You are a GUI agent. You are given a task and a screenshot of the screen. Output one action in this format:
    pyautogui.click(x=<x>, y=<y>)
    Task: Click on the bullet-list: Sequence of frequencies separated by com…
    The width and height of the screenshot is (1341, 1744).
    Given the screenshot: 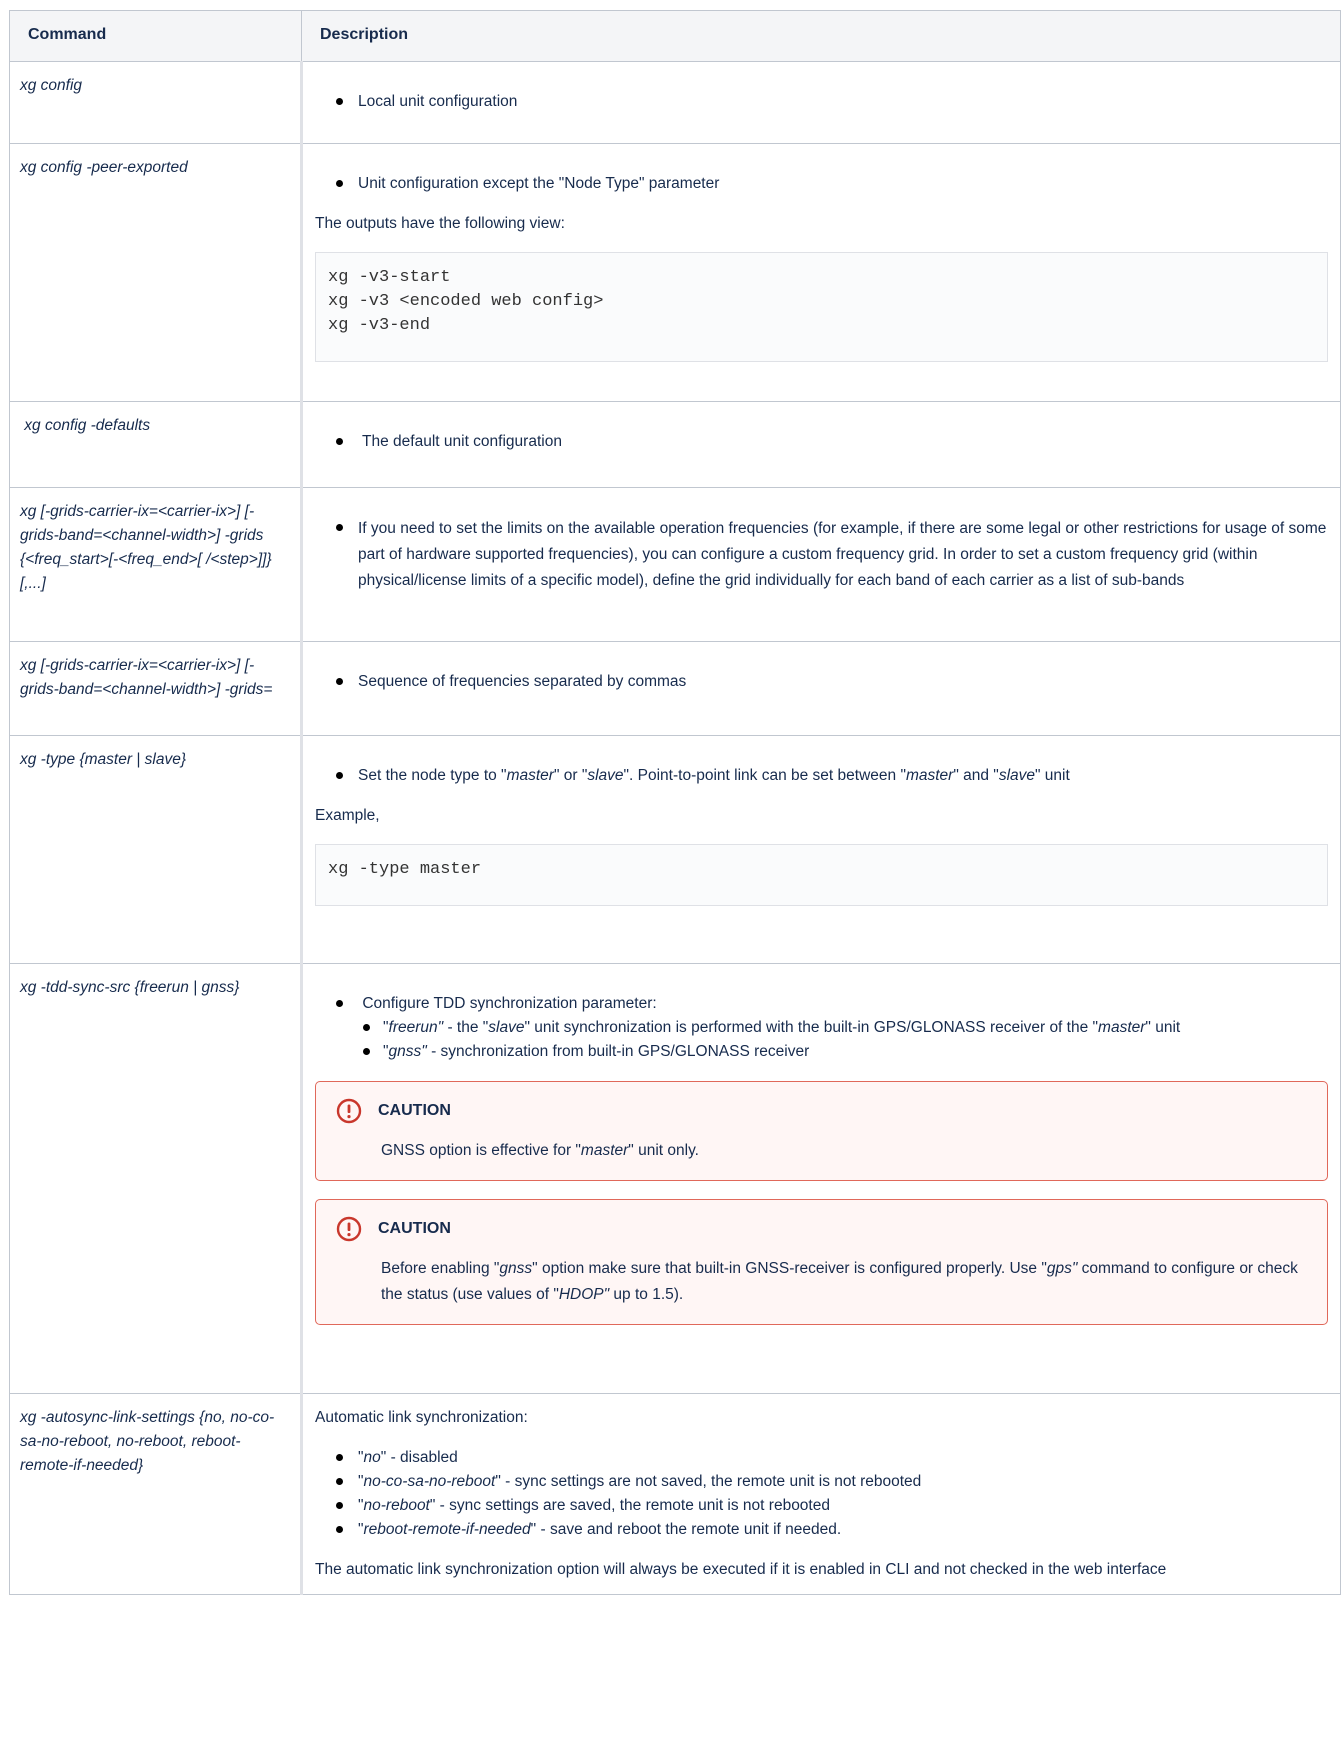 What is the action you would take?
    pyautogui.click(x=821, y=682)
    